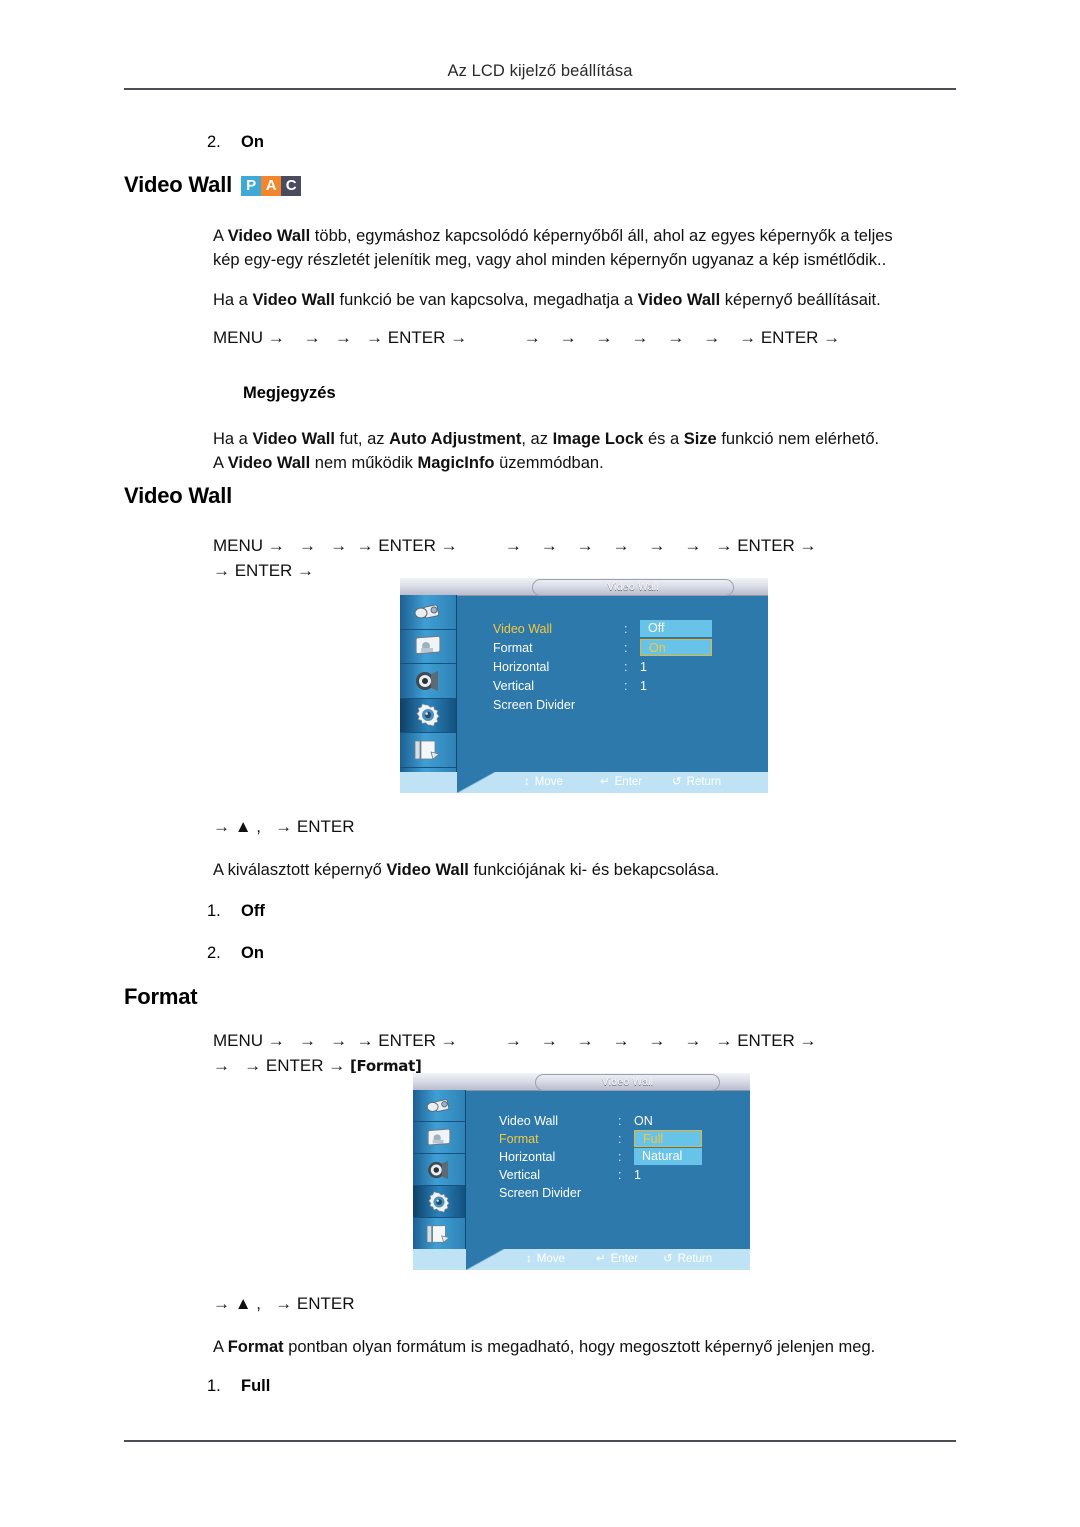  What do you see at coordinates (264, 570) in the screenshot?
I see `menu-path-video-wall-line2: → ENTER →` at bounding box center [264, 570].